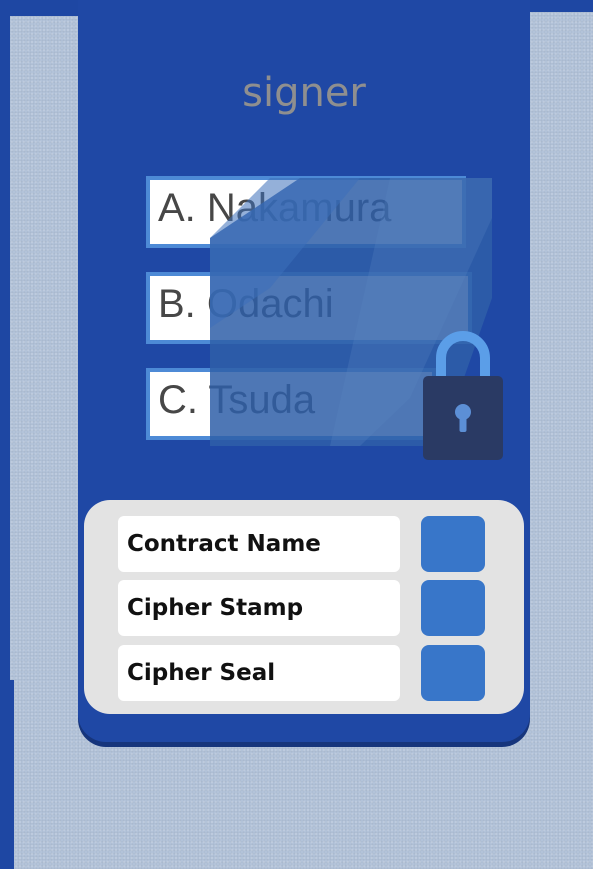 Image resolution: width=593 pixels, height=869 pixels. I want to click on field-label-cipher-stamp: Cipher Stamp, so click(259, 608).